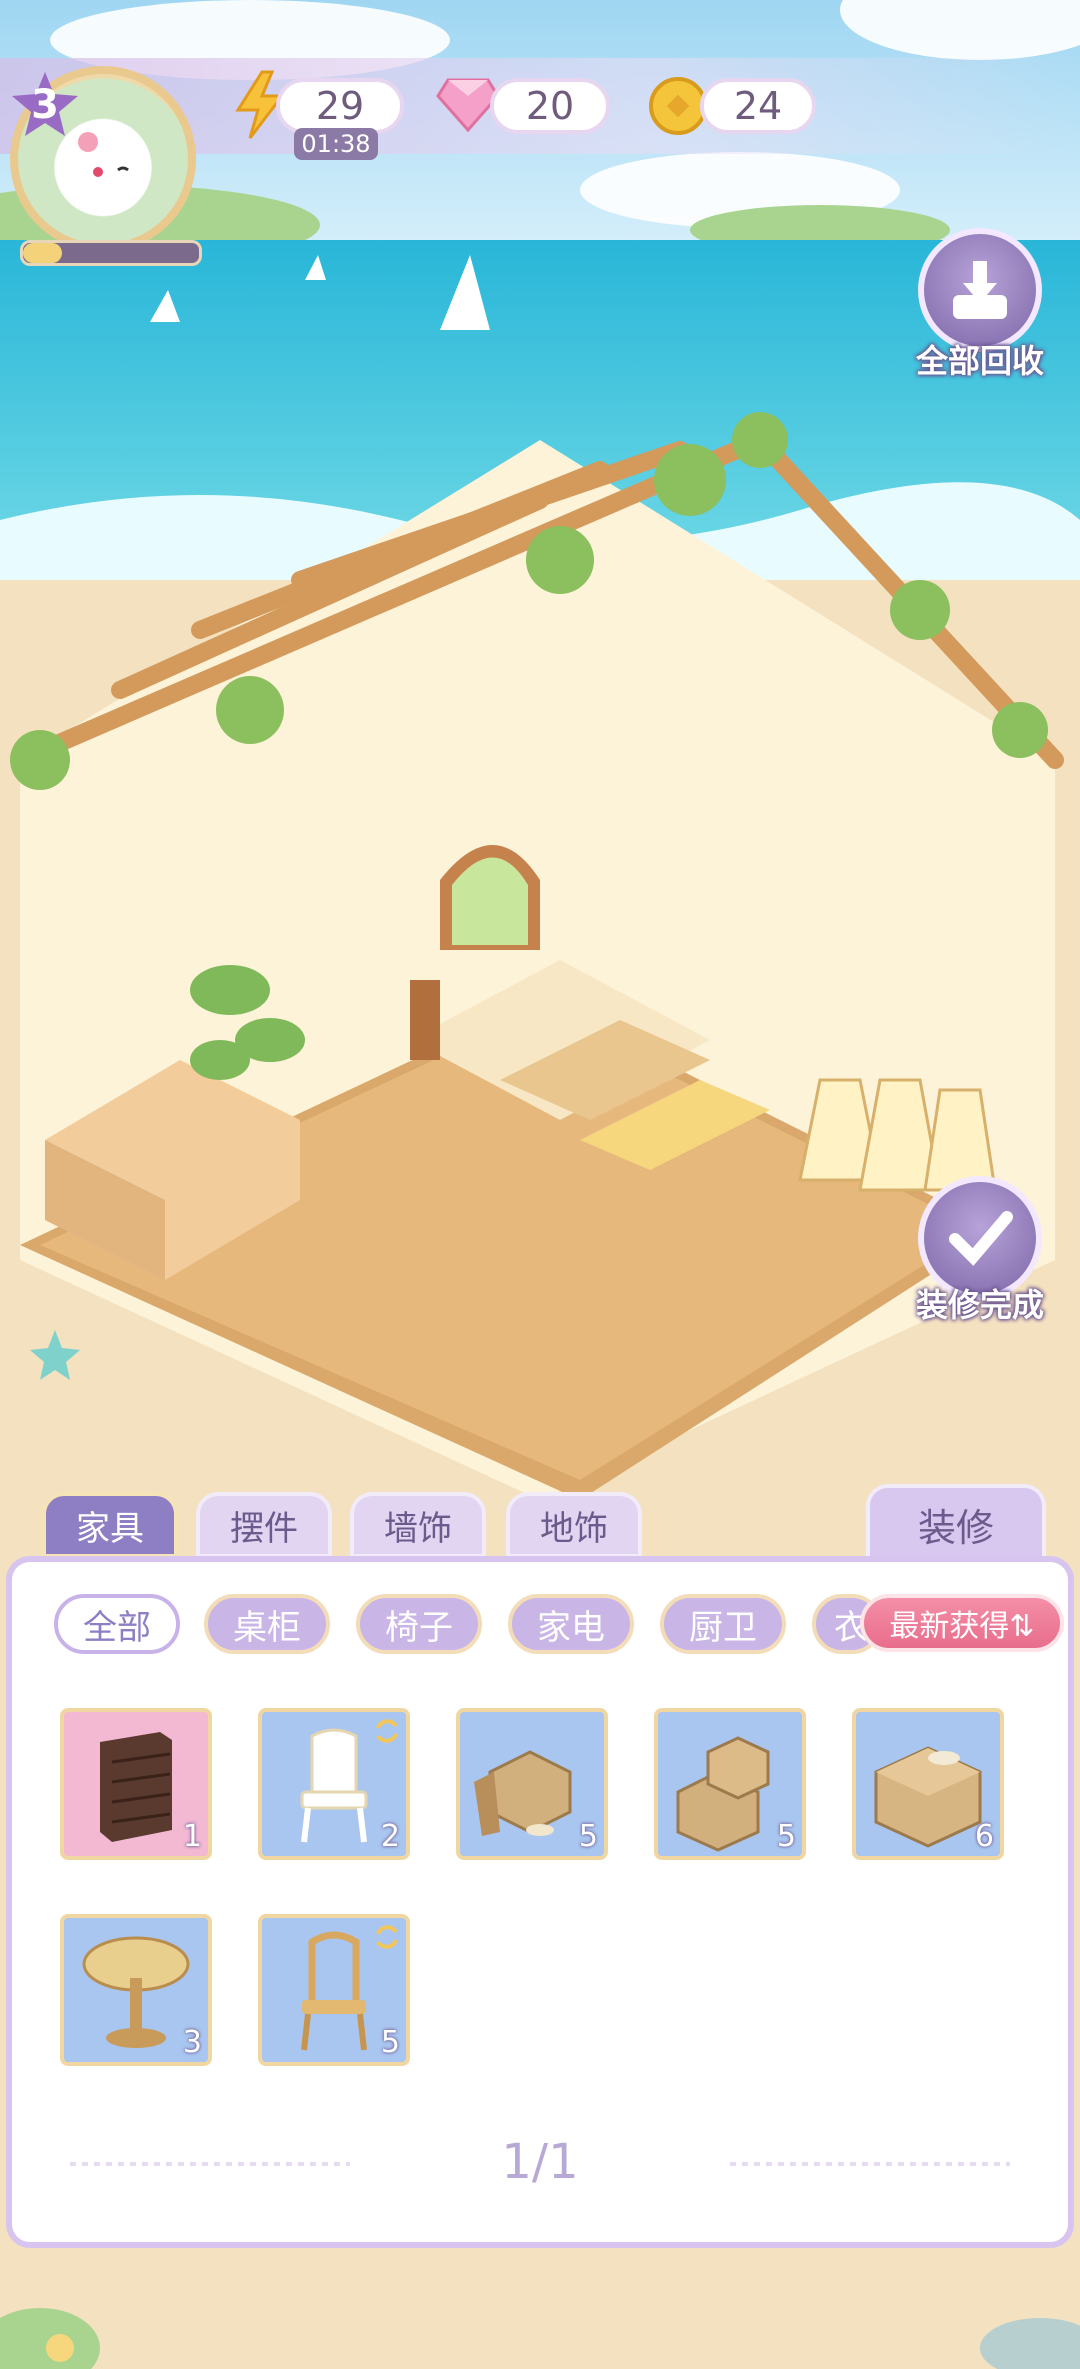 The height and width of the screenshot is (2369, 1080). I want to click on checkmark-icon, so click(981, 1238).